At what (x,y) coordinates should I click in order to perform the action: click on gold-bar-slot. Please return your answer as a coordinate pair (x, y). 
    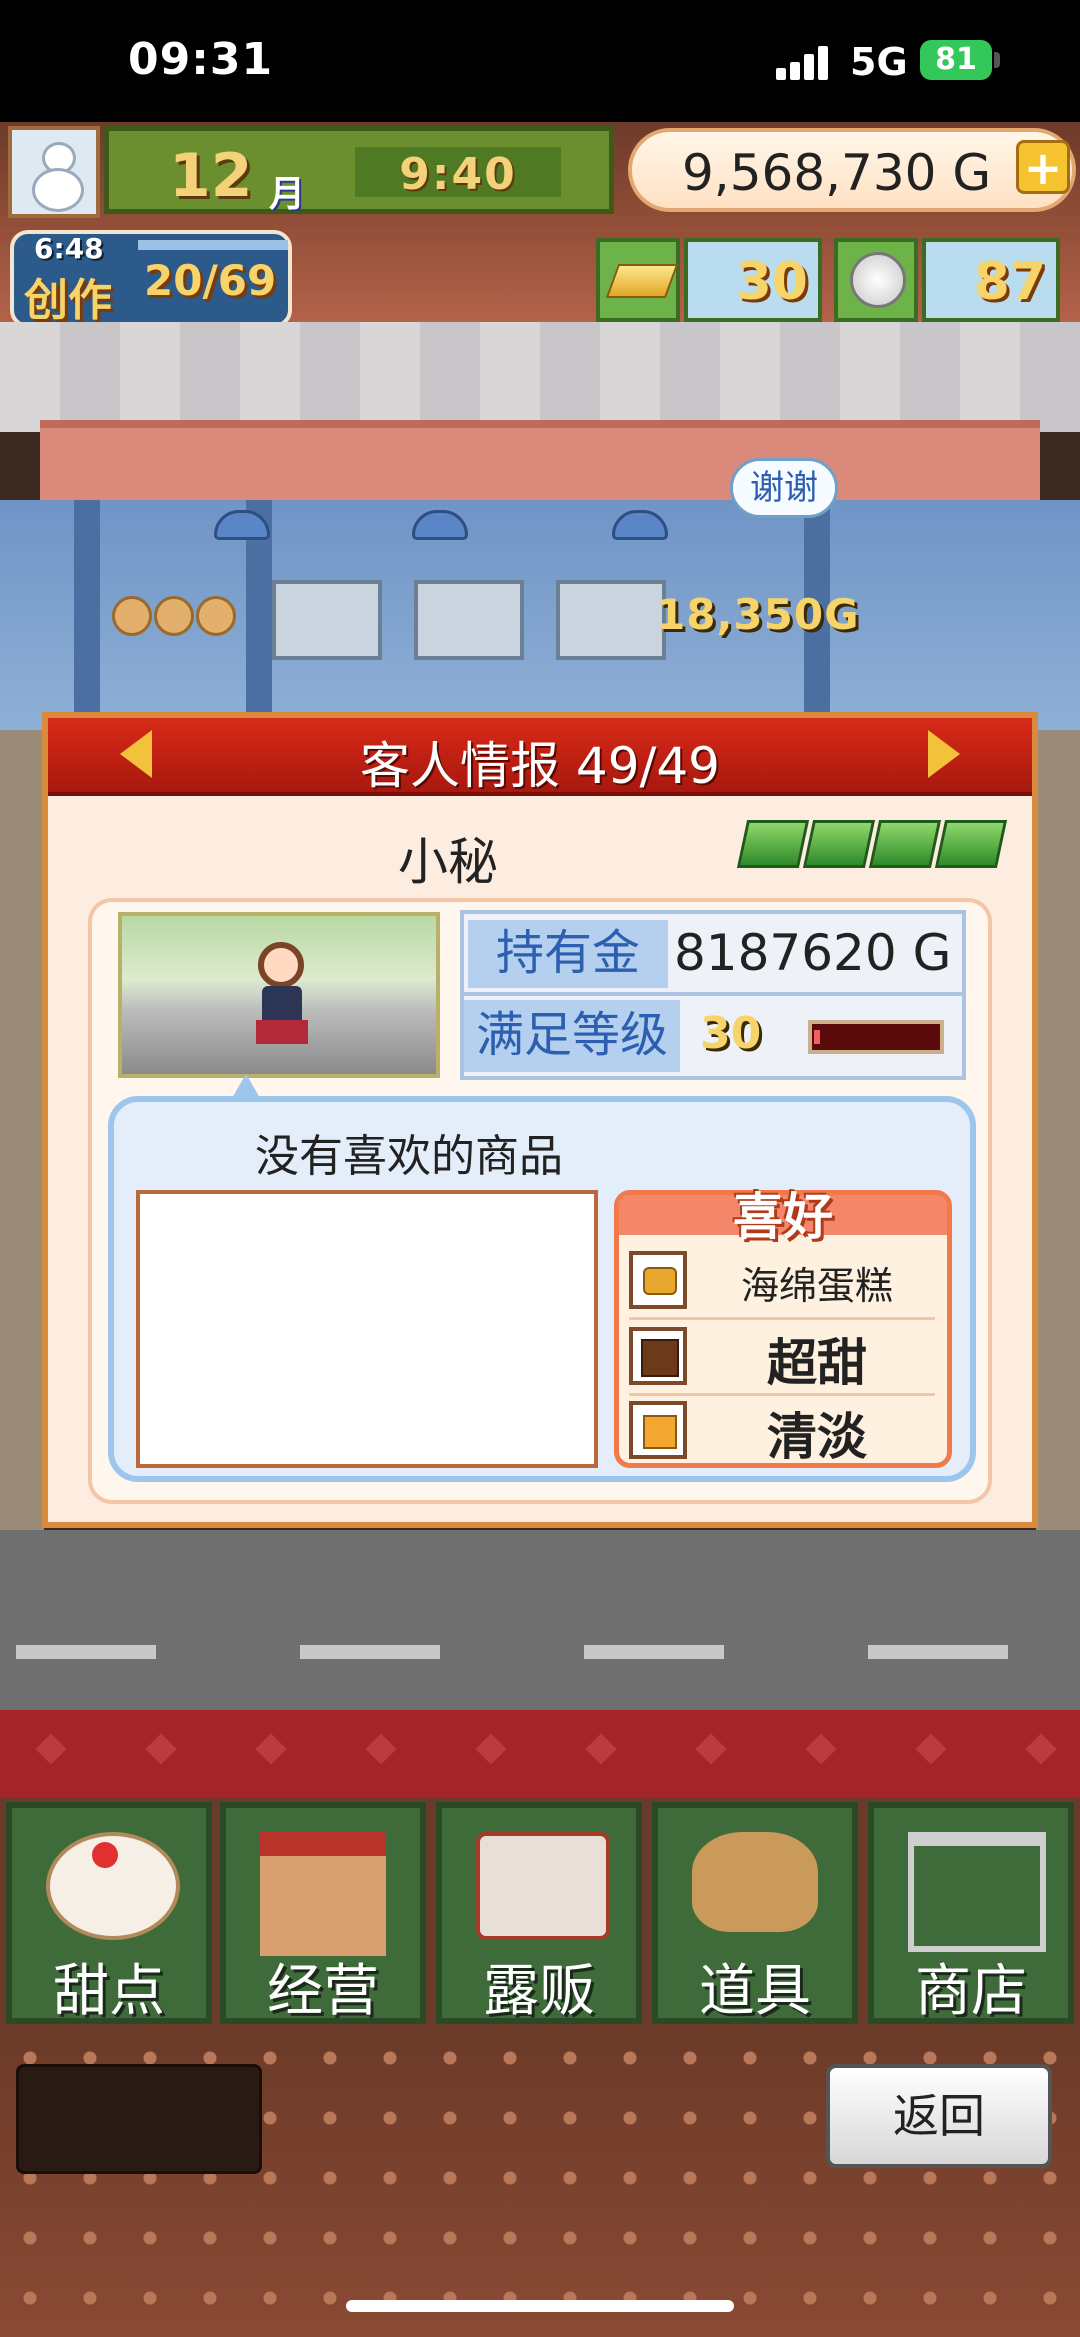
    Looking at the image, I should click on (638, 280).